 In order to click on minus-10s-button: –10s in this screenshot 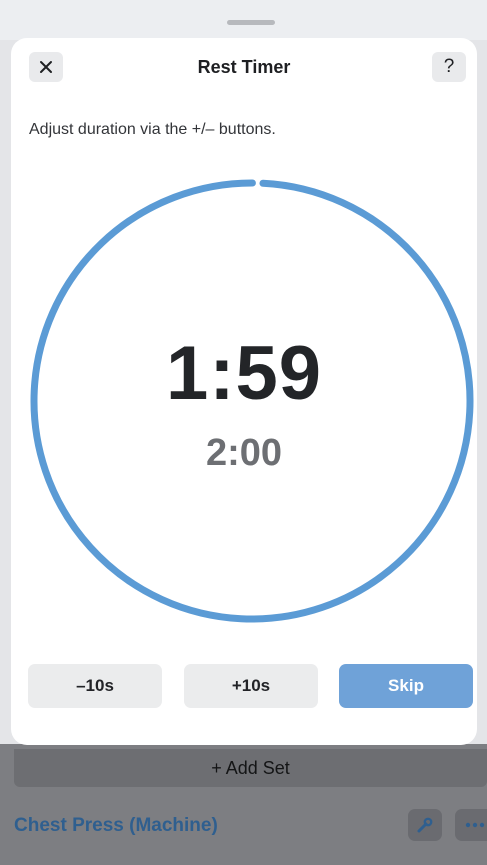, I will do `click(95, 686)`.